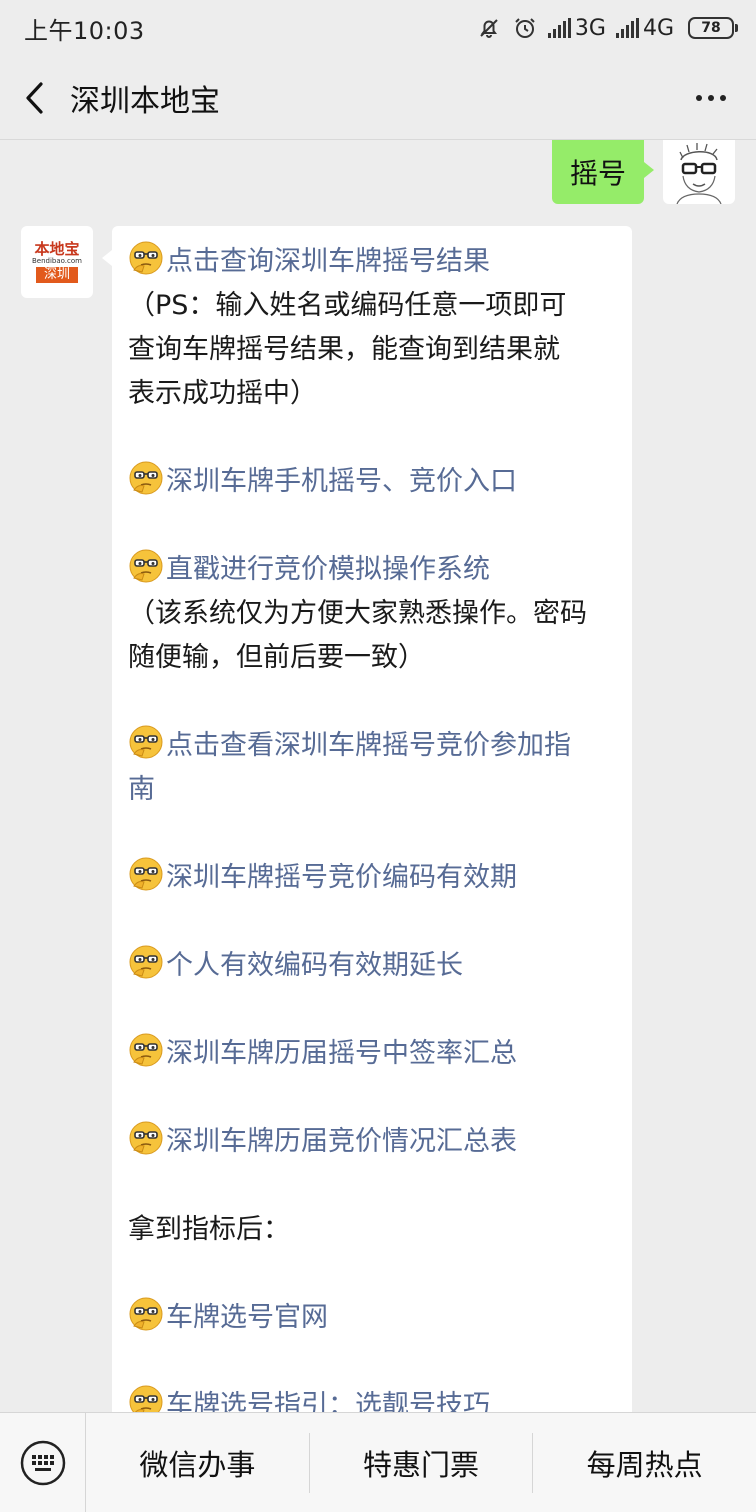  I want to click on keyboard-icon, so click(42, 1462).